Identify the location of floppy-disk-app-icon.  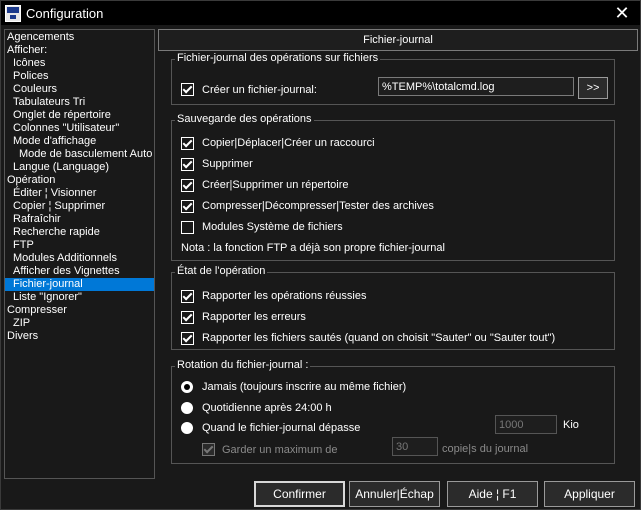
(13, 13).